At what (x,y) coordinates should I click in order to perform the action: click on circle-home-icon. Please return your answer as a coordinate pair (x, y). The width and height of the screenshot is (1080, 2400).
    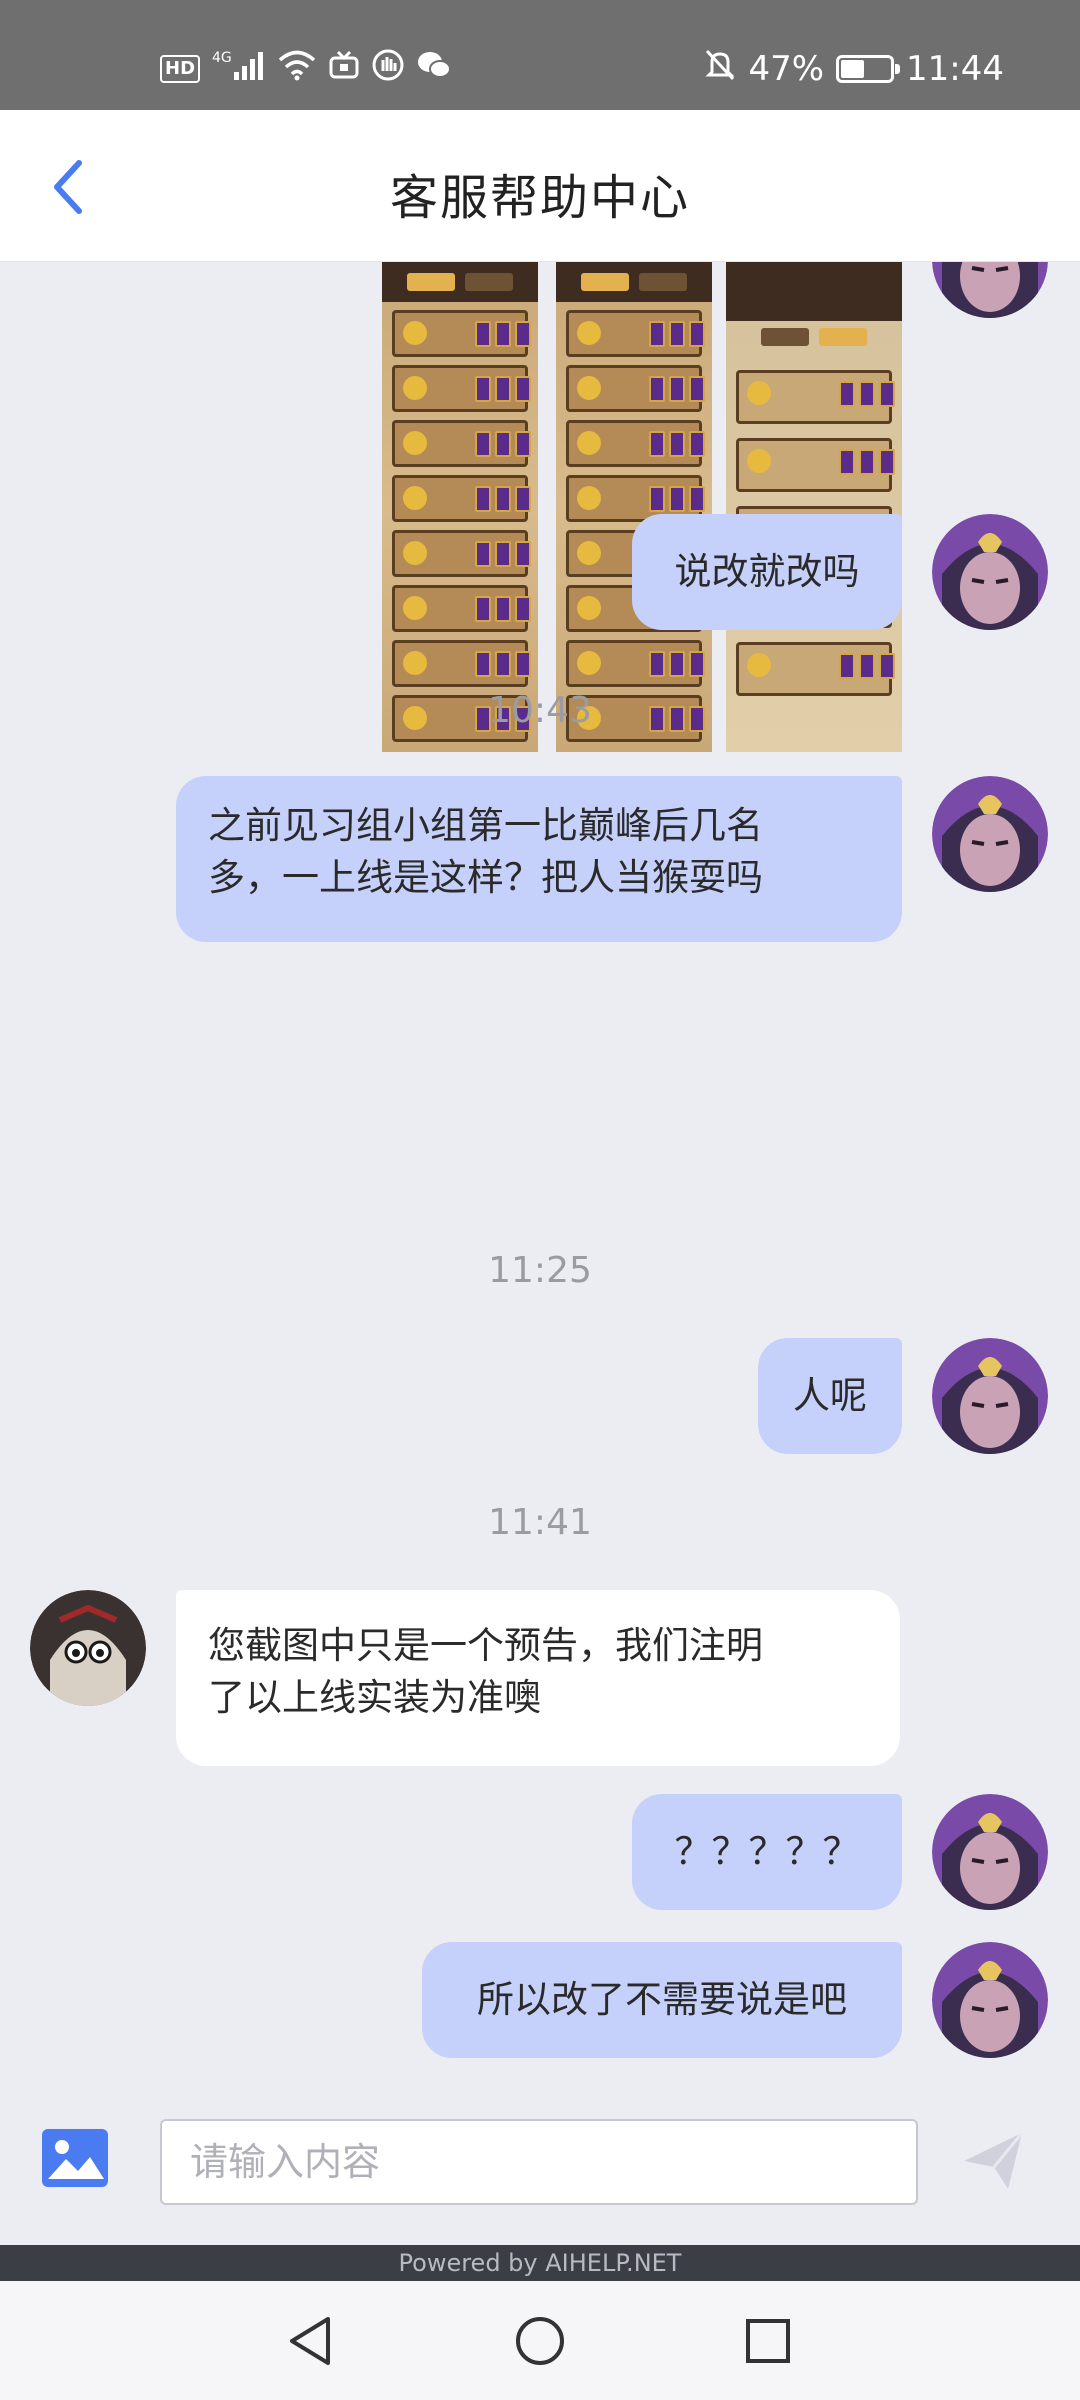
    Looking at the image, I should click on (540, 2341).